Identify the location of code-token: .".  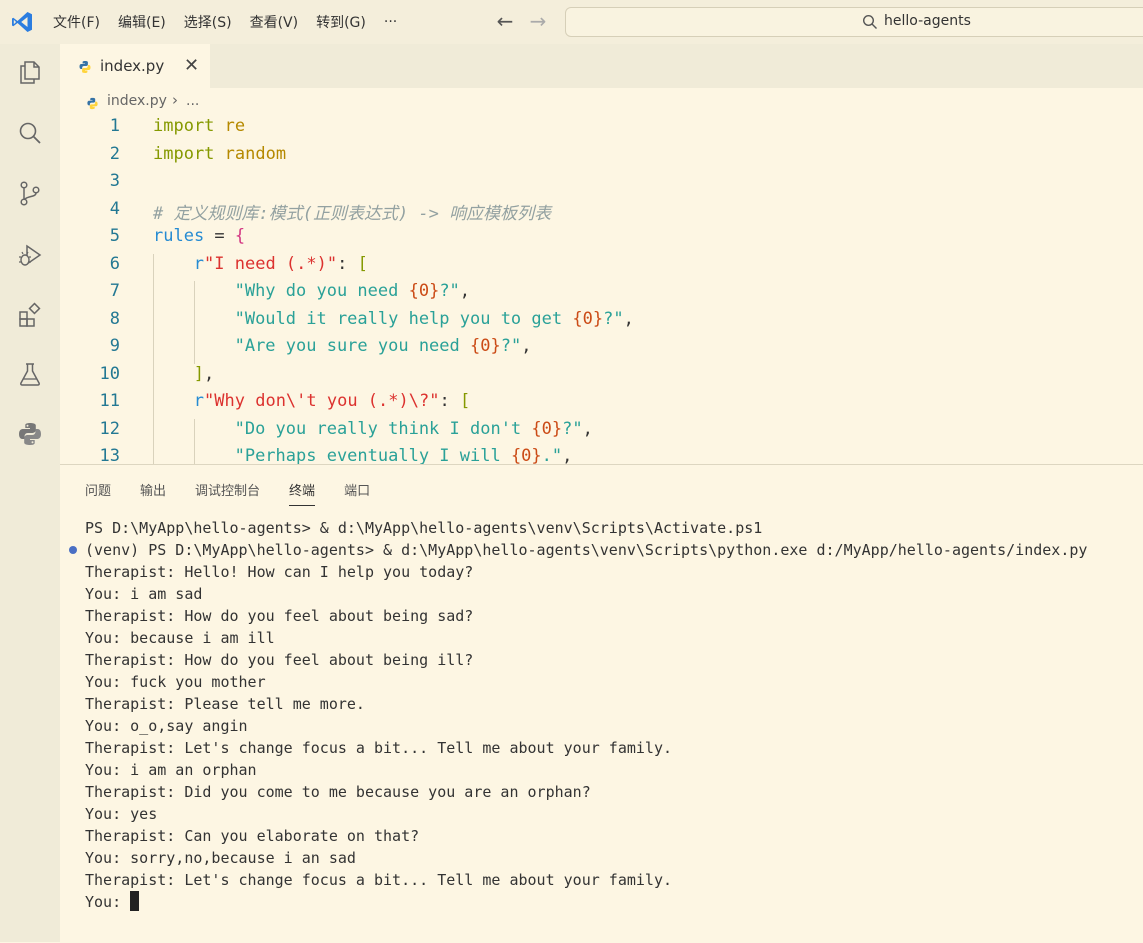
(552, 455).